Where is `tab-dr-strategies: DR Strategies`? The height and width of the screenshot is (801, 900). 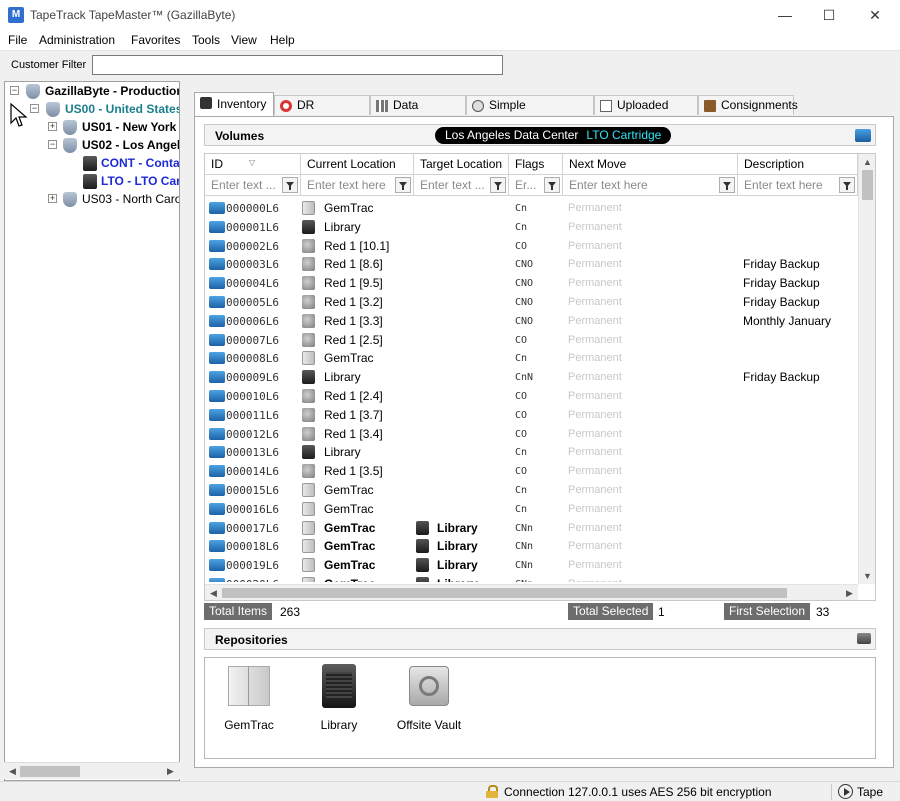
tab-dr-strategies: DR Strategies is located at coordinates (322, 112).